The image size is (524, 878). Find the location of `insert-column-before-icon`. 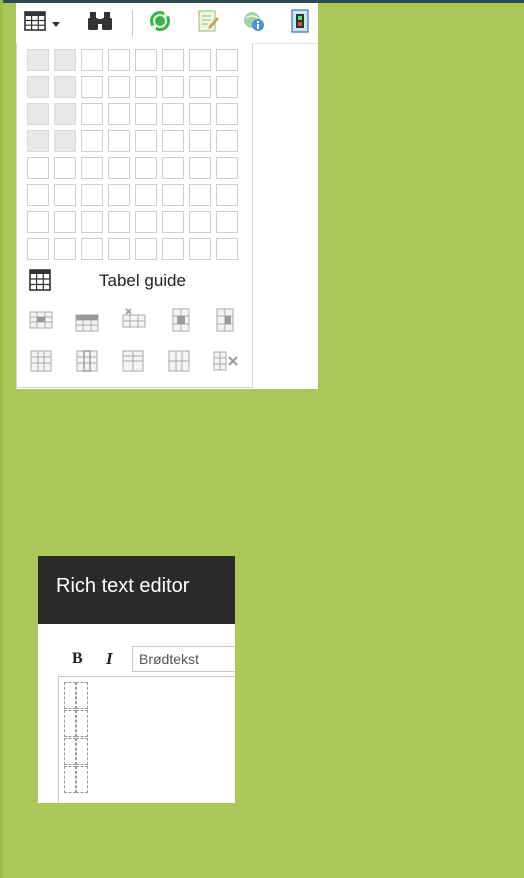

insert-column-before-icon is located at coordinates (181, 320).